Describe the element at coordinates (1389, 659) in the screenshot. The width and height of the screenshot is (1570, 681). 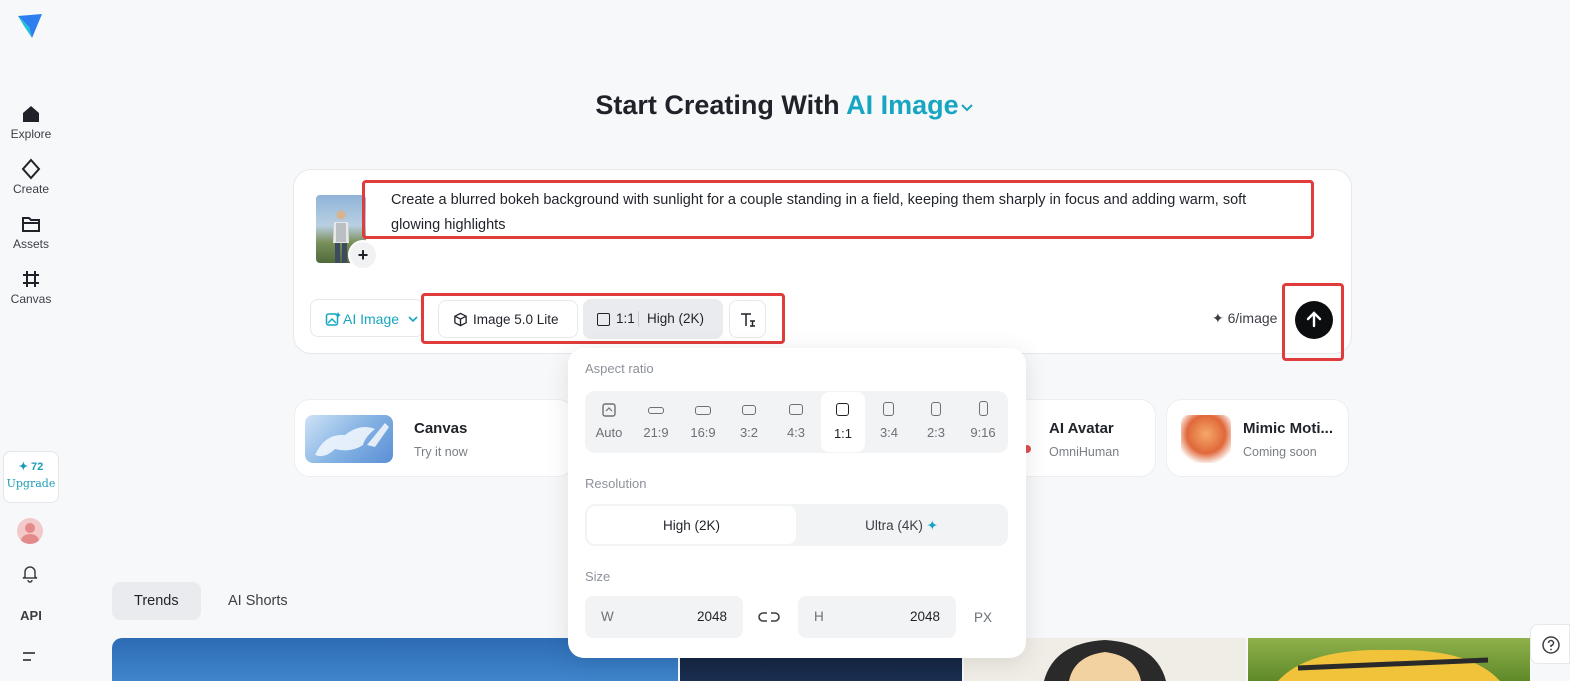
I see `gallery-image` at that location.